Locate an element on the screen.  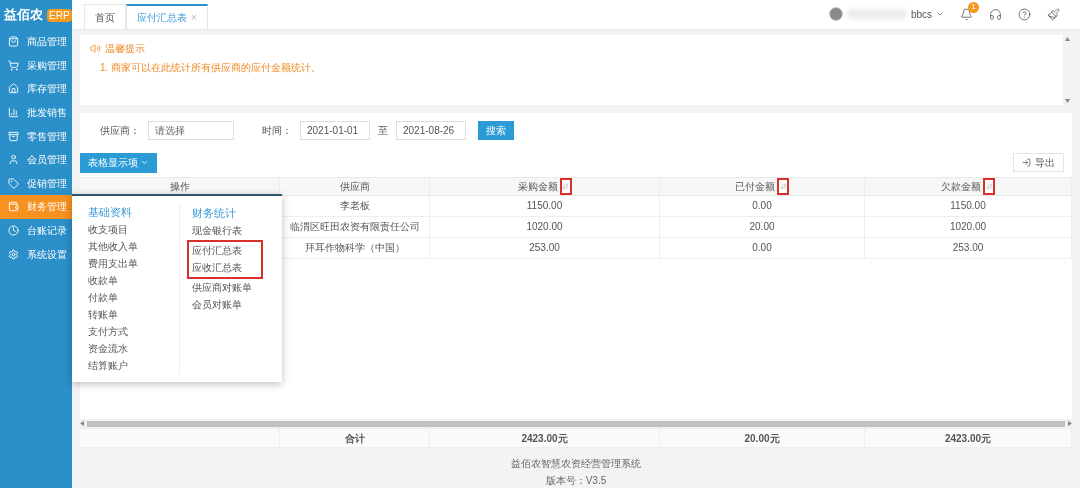
column-header: 欠款金额 is located at coordinates (961, 186).